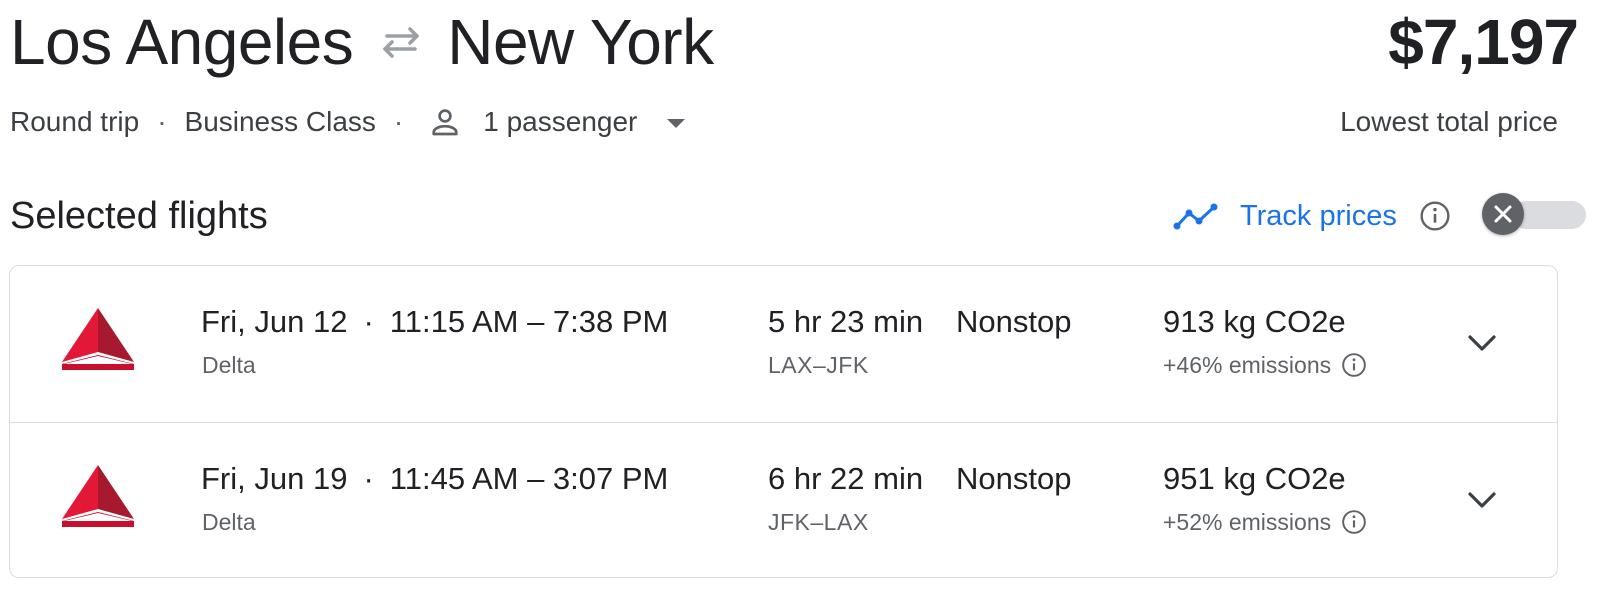 The image size is (1600, 603). Describe the element at coordinates (1247, 522) in the screenshot. I see `emissions-percent: +52% emissions` at that location.